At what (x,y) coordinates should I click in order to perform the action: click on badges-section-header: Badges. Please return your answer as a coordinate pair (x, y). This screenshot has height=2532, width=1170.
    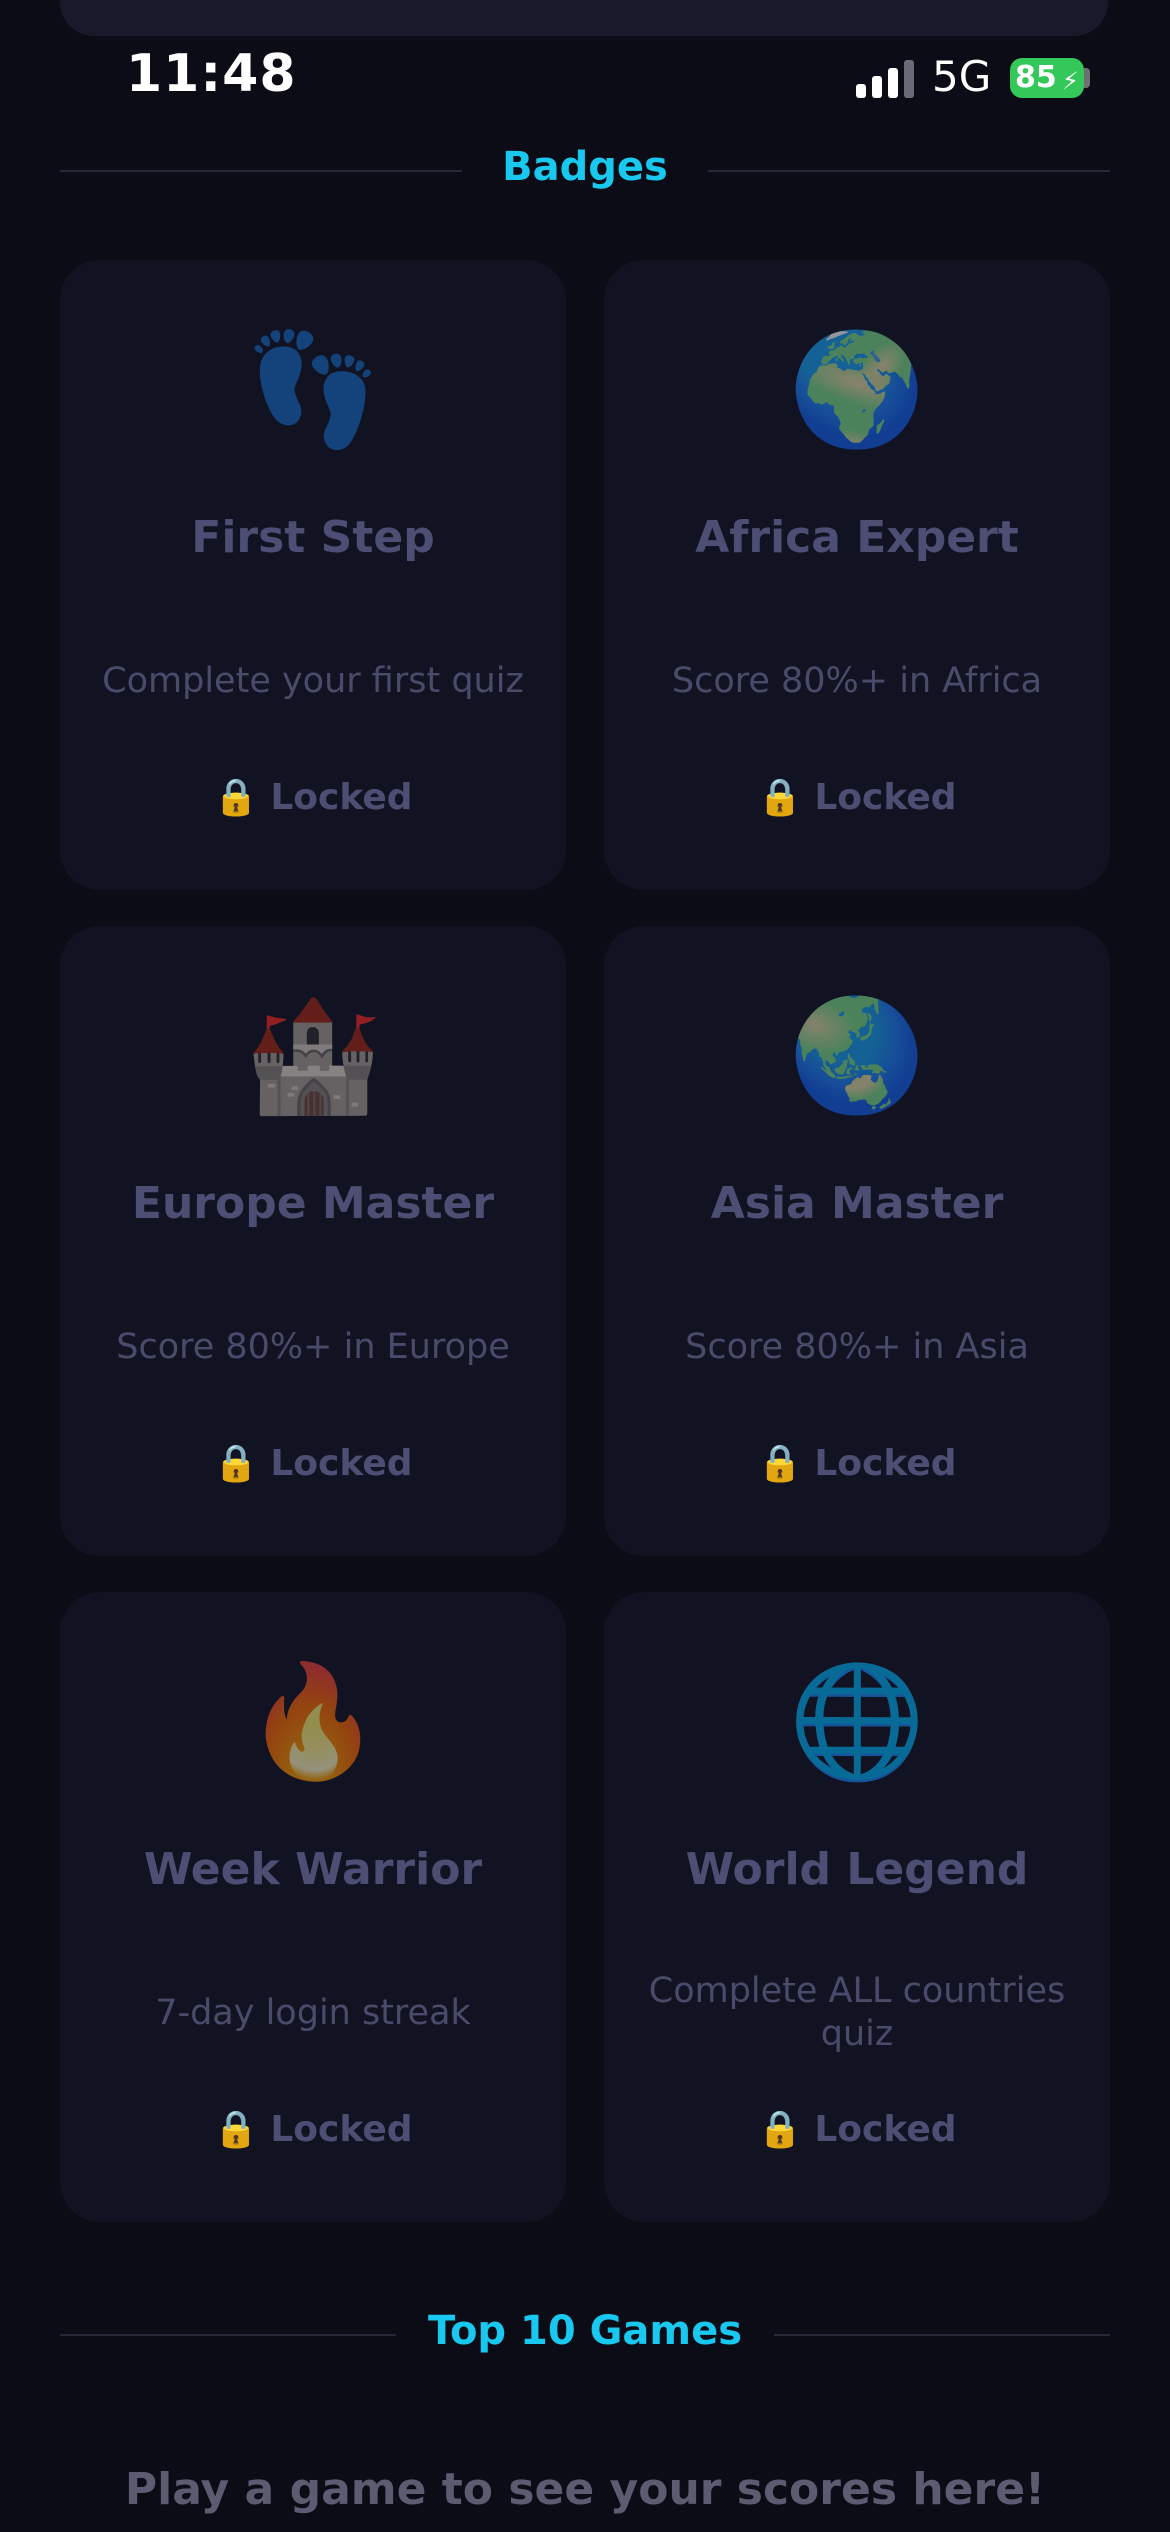
    Looking at the image, I should click on (585, 170).